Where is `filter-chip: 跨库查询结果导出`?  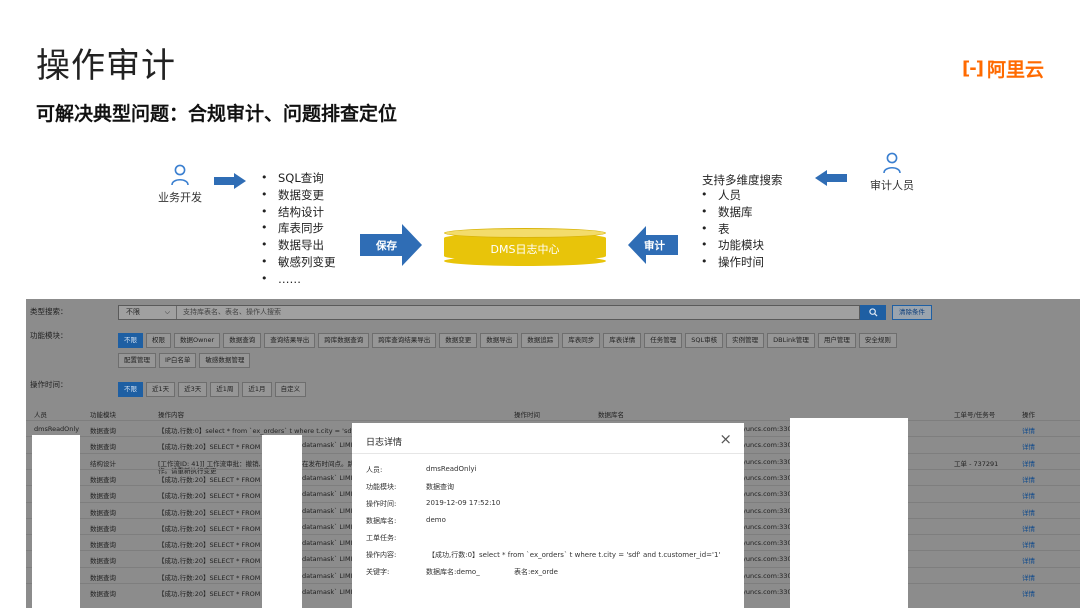 filter-chip: 跨库查询结果导出 is located at coordinates (404, 340).